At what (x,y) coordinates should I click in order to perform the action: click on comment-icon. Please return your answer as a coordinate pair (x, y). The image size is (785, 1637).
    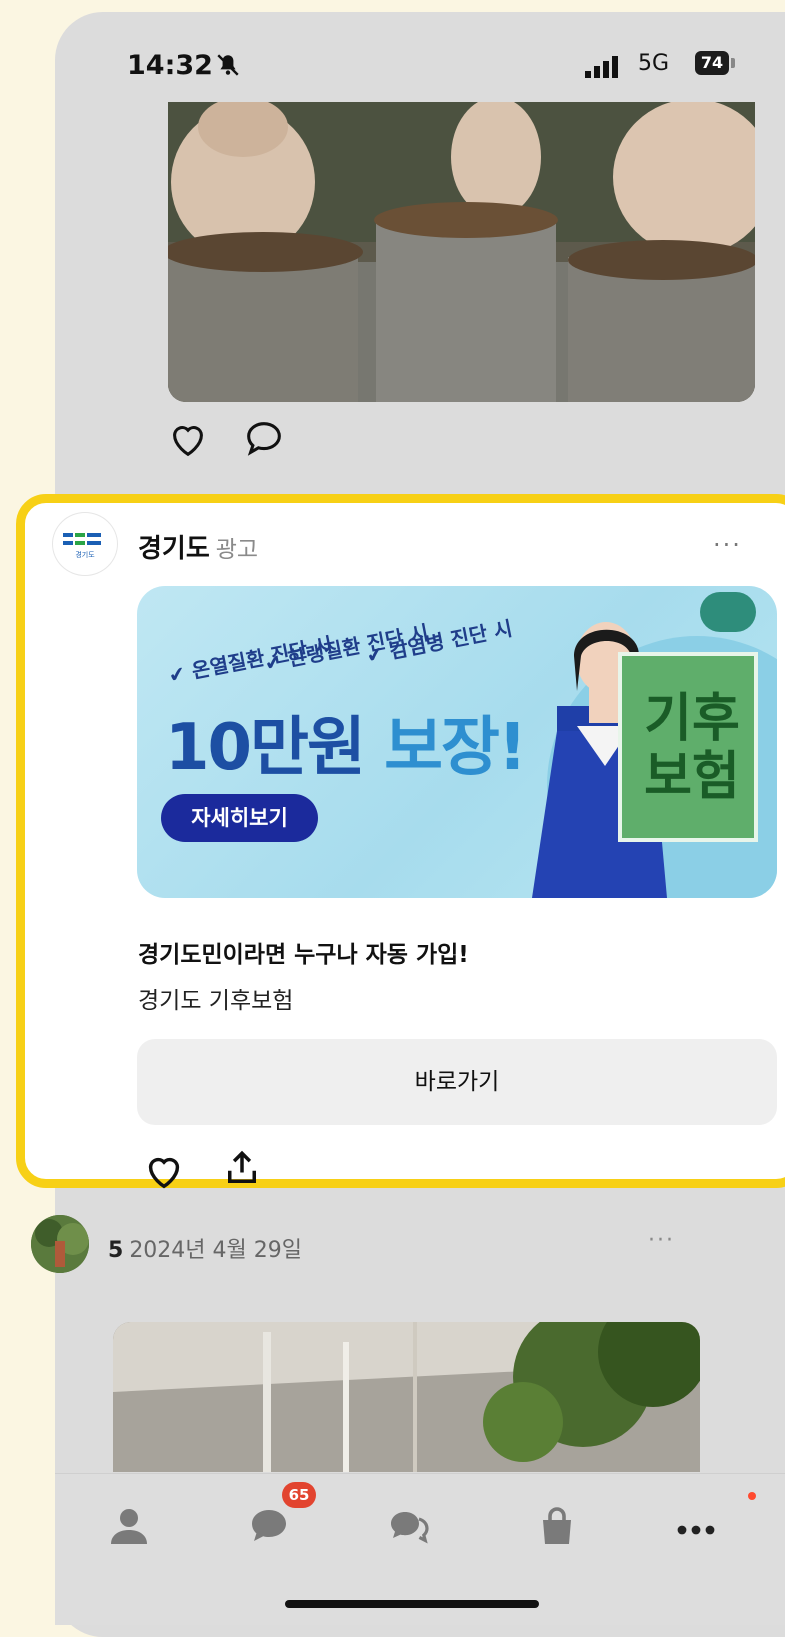
    Looking at the image, I should click on (264, 439).